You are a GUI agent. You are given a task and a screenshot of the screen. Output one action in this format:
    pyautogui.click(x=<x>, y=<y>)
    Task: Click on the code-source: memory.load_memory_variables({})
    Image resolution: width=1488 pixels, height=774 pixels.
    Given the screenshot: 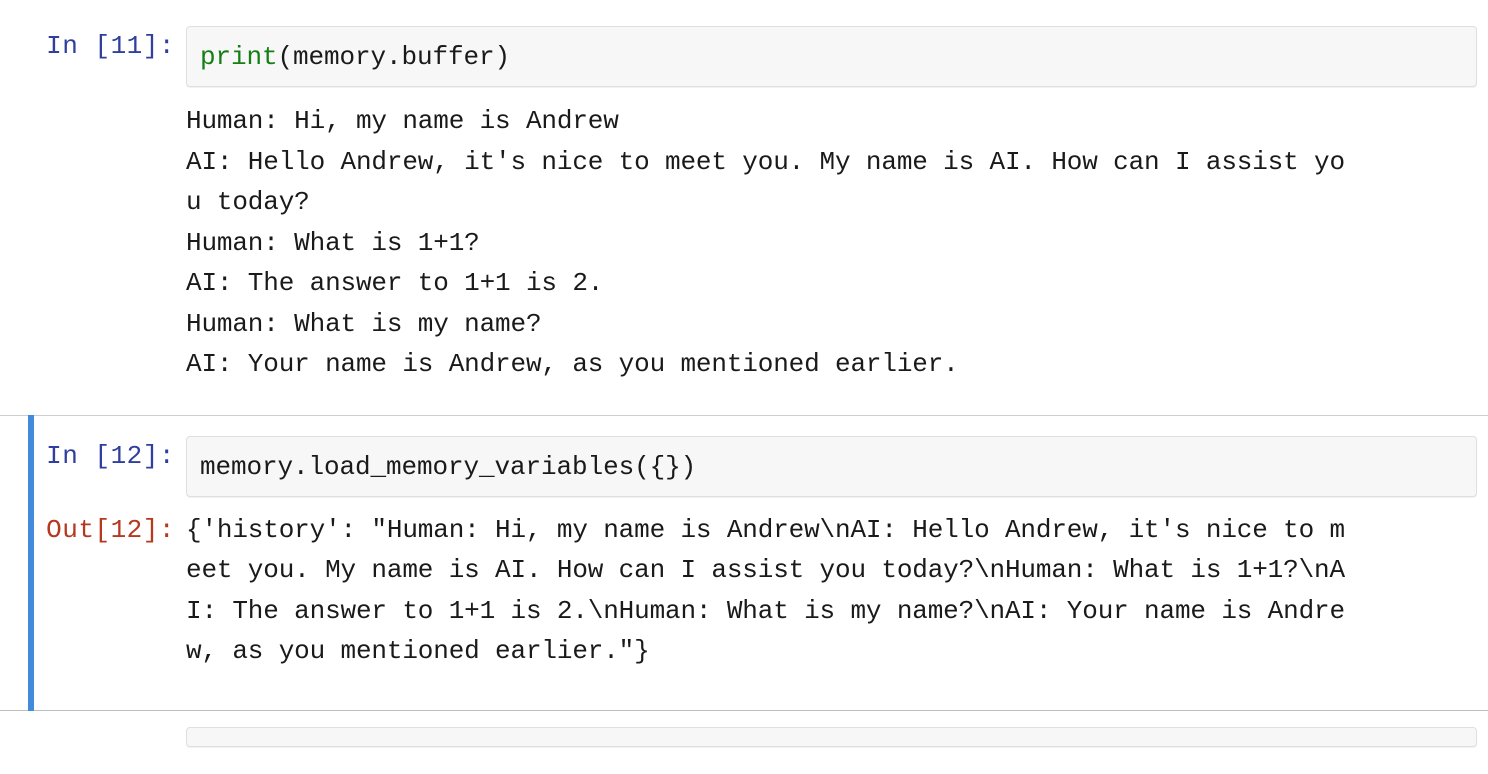 What is the action you would take?
    pyautogui.click(x=448, y=466)
    